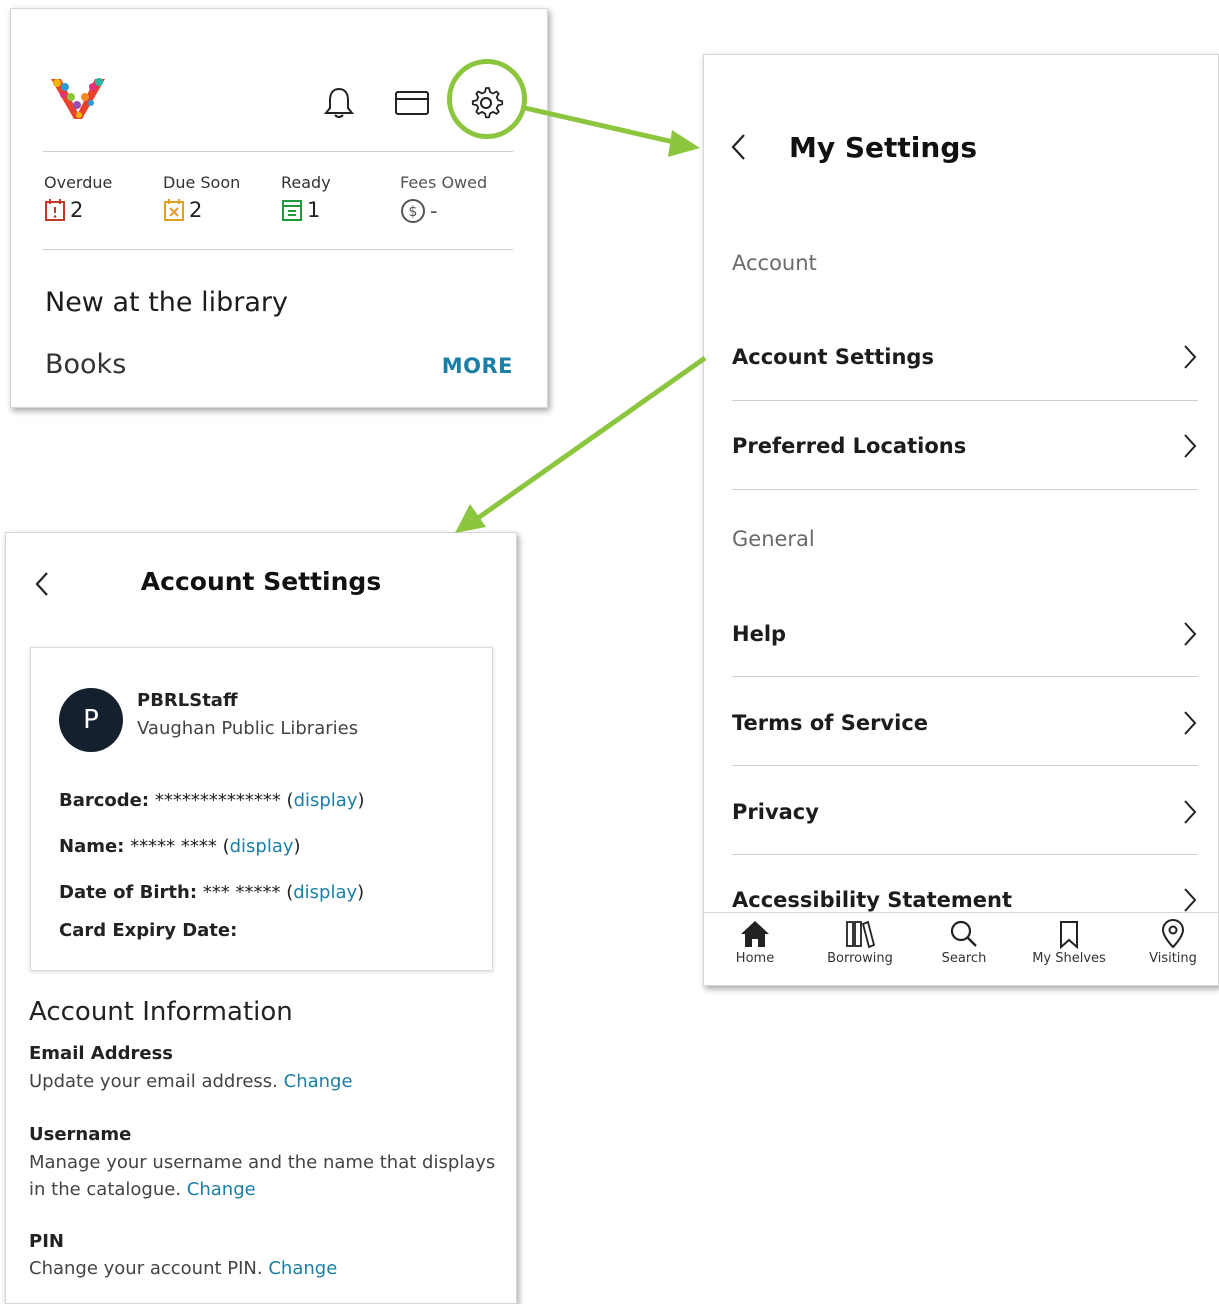  I want to click on pin-label: PIN, so click(46, 1241).